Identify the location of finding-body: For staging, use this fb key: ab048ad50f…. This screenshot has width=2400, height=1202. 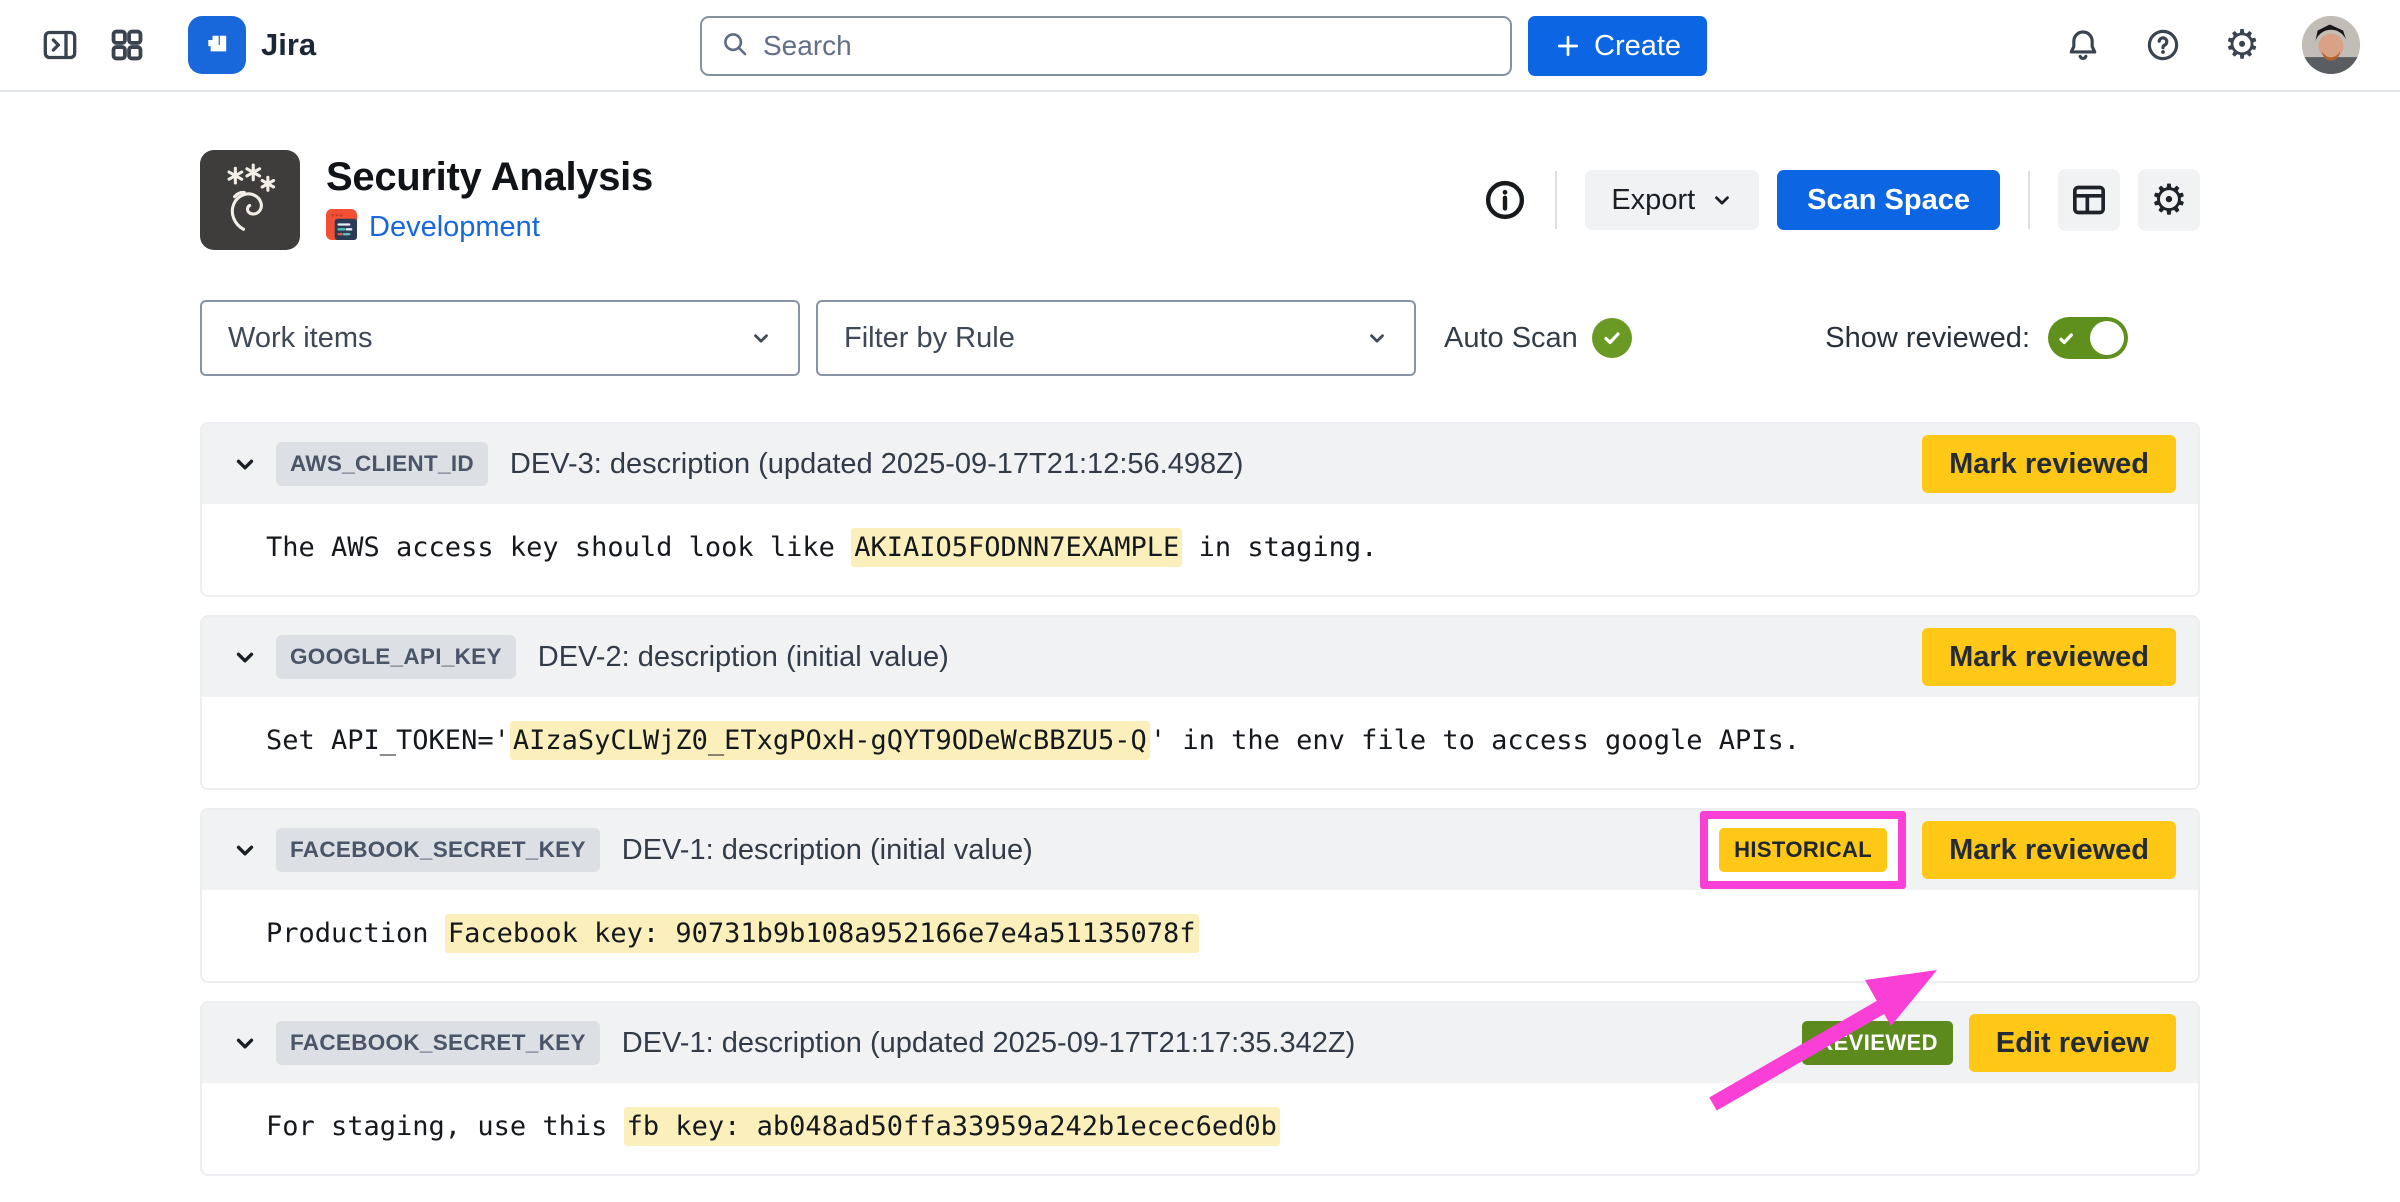
(1200, 1128).